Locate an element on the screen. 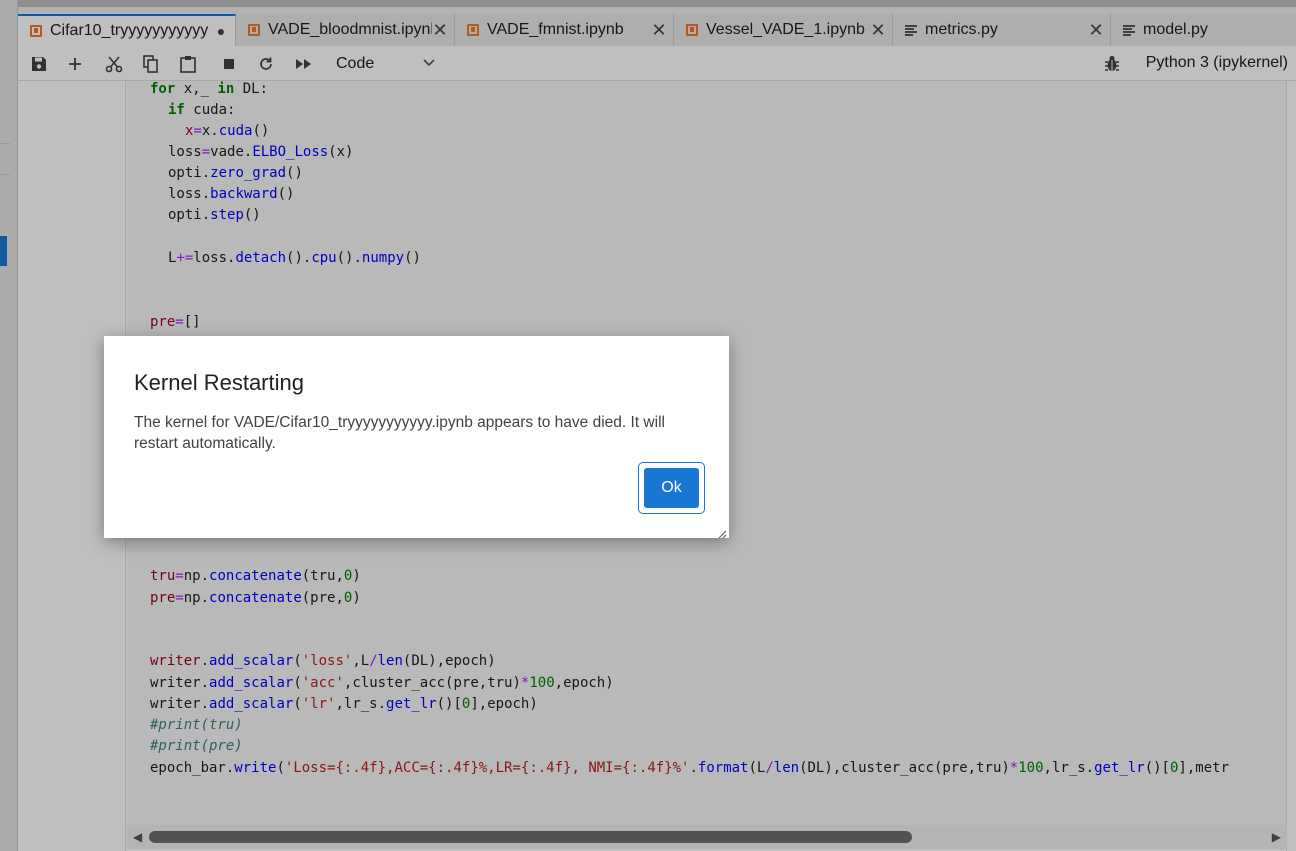 The width and height of the screenshot is (1296, 851). ok-button: Ok is located at coordinates (671, 488).